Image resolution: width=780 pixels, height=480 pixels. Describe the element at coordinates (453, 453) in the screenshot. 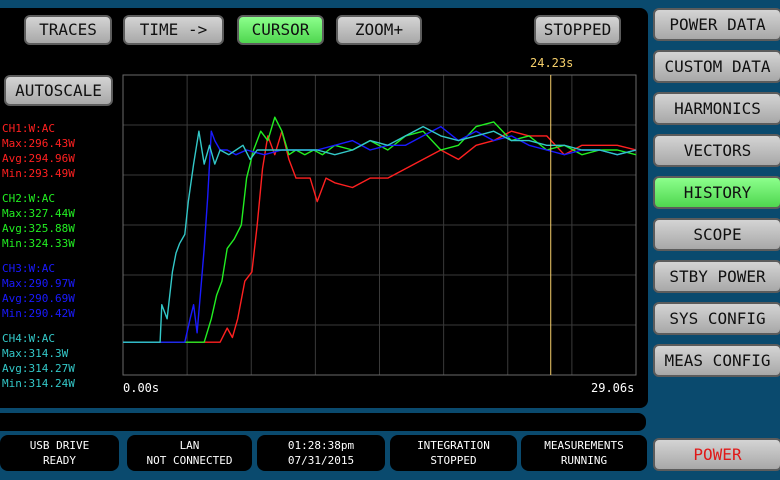

I see `integration-status: INTEGRATION STOPPED` at that location.